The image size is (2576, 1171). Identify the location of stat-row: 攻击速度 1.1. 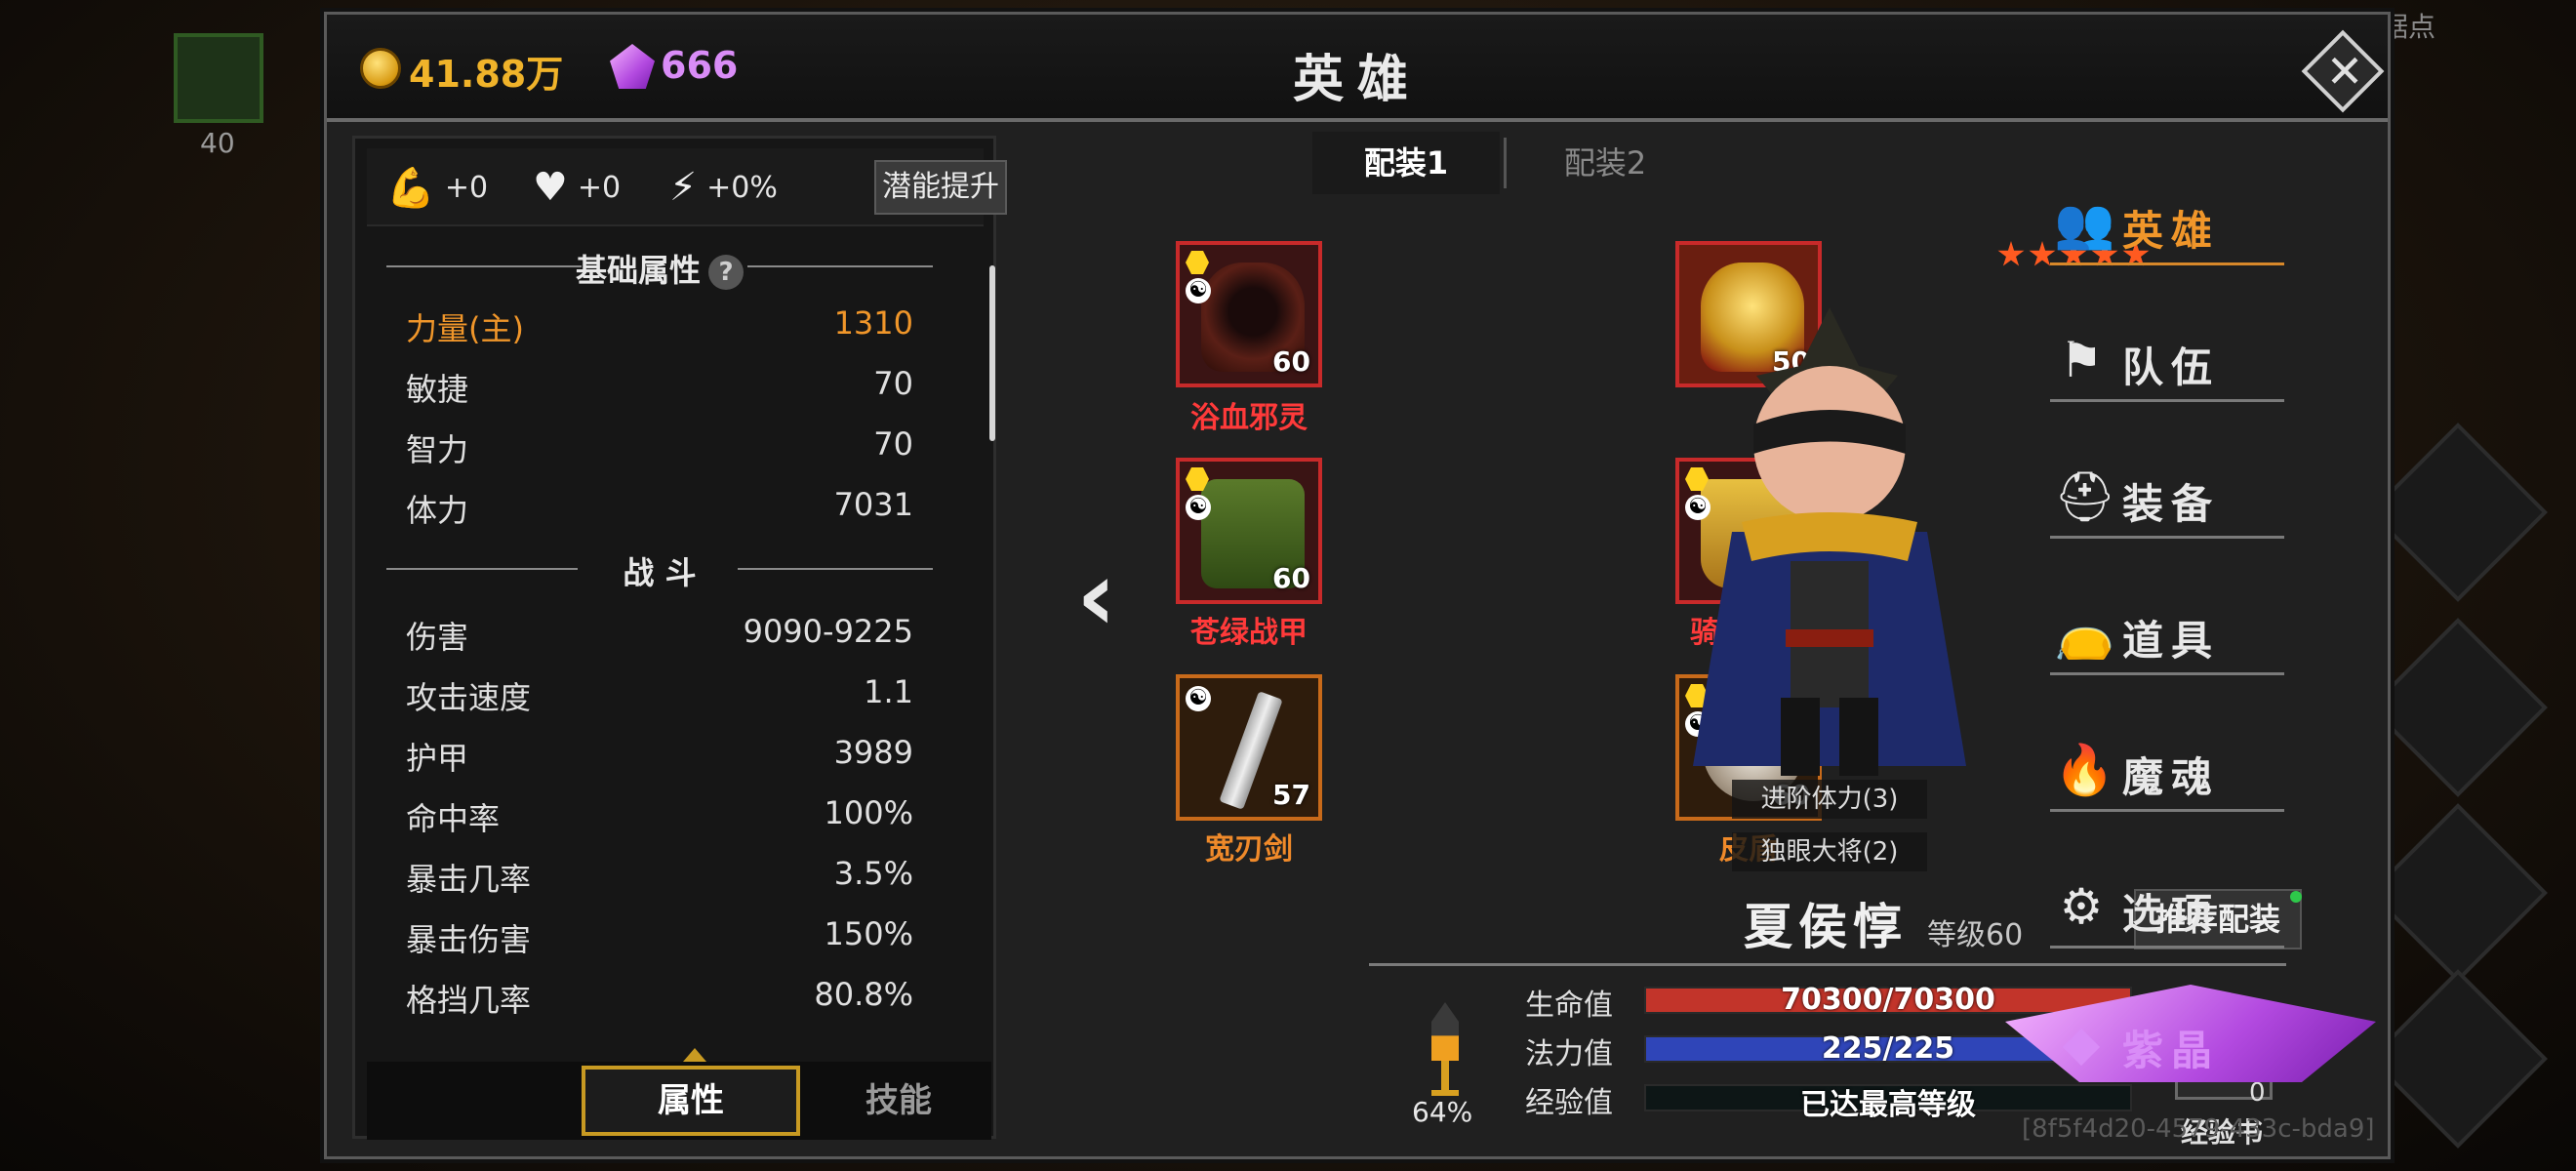
(659, 693).